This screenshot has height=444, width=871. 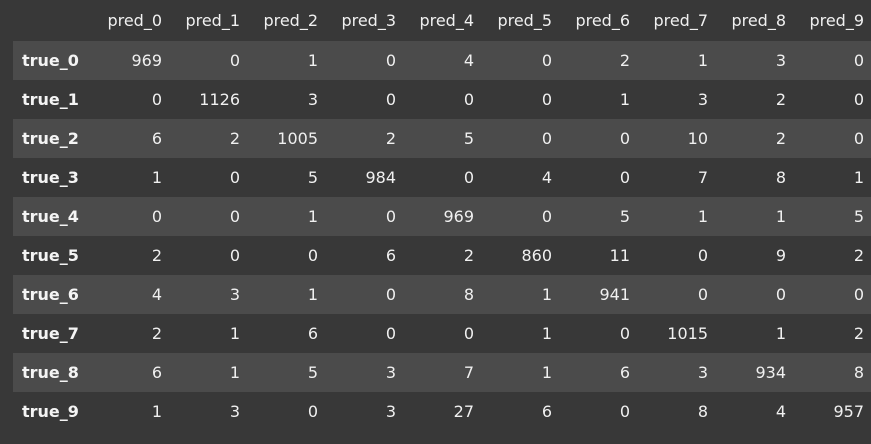 What do you see at coordinates (442, 255) in the screenshot?
I see `table-row: true_5 2 0 0 6 2 860 11 0 9 2` at bounding box center [442, 255].